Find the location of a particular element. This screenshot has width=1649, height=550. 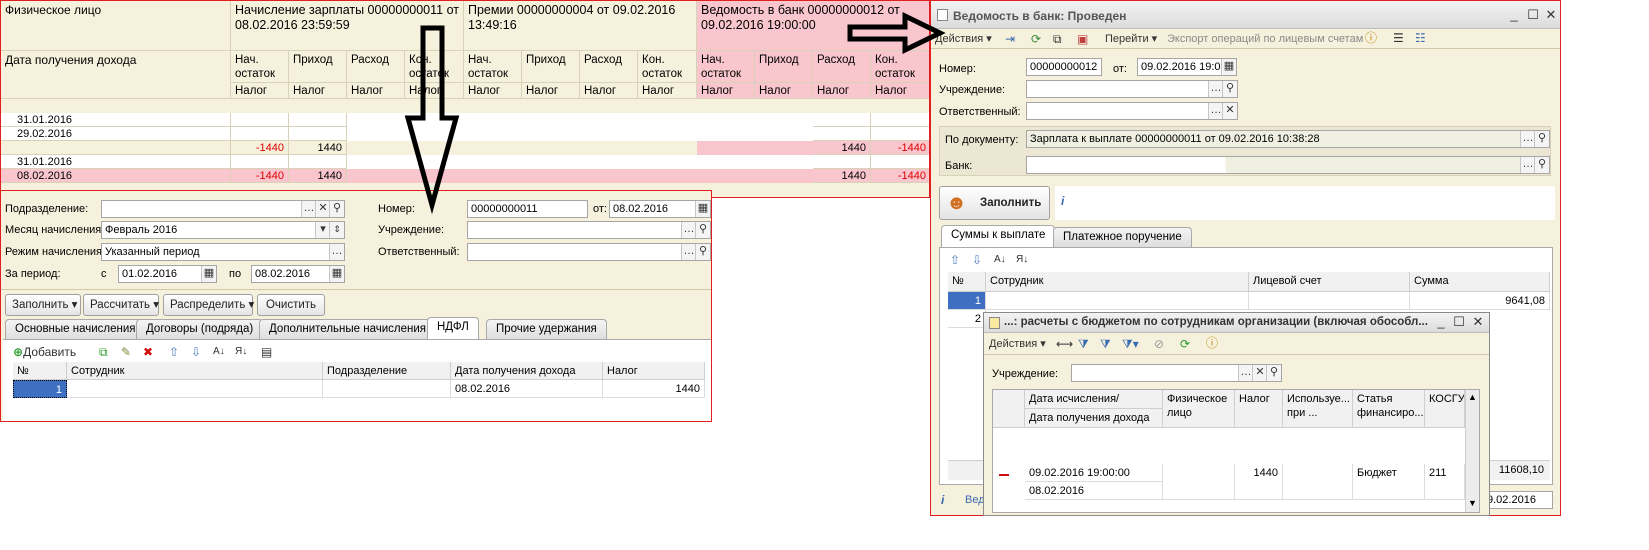

right-arrow-annotation is located at coordinates (896, 33).